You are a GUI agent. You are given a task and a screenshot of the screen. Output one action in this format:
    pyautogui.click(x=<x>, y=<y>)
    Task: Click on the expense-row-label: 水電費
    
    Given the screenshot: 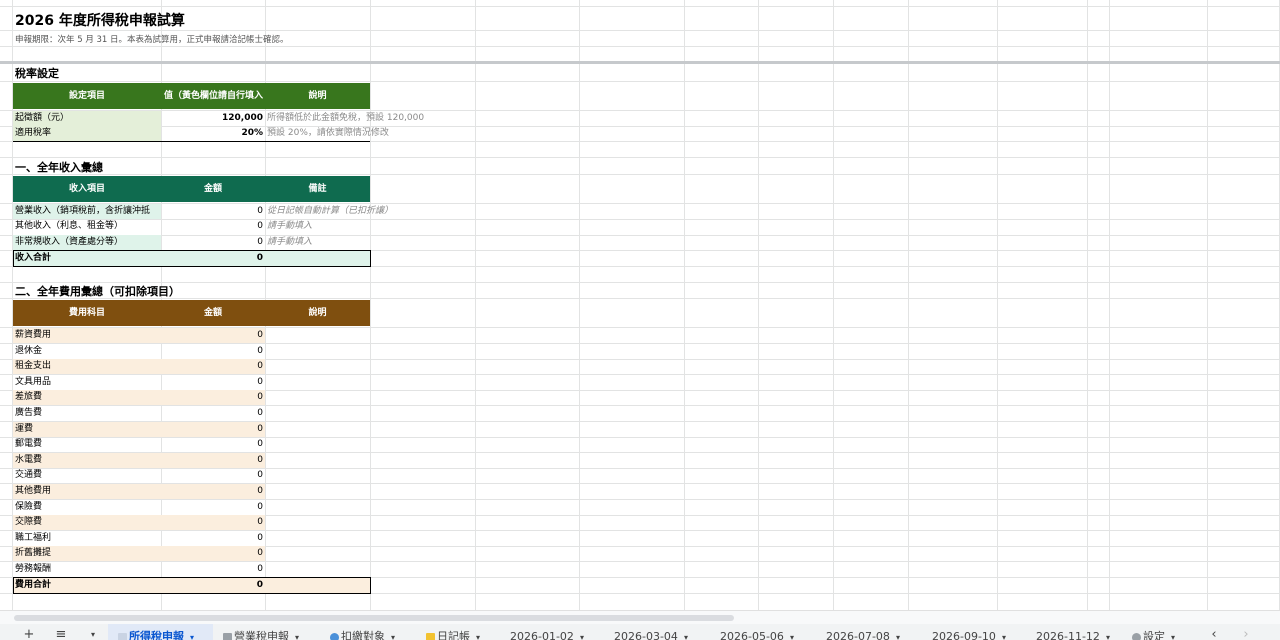 What is the action you would take?
    pyautogui.click(x=87, y=460)
    